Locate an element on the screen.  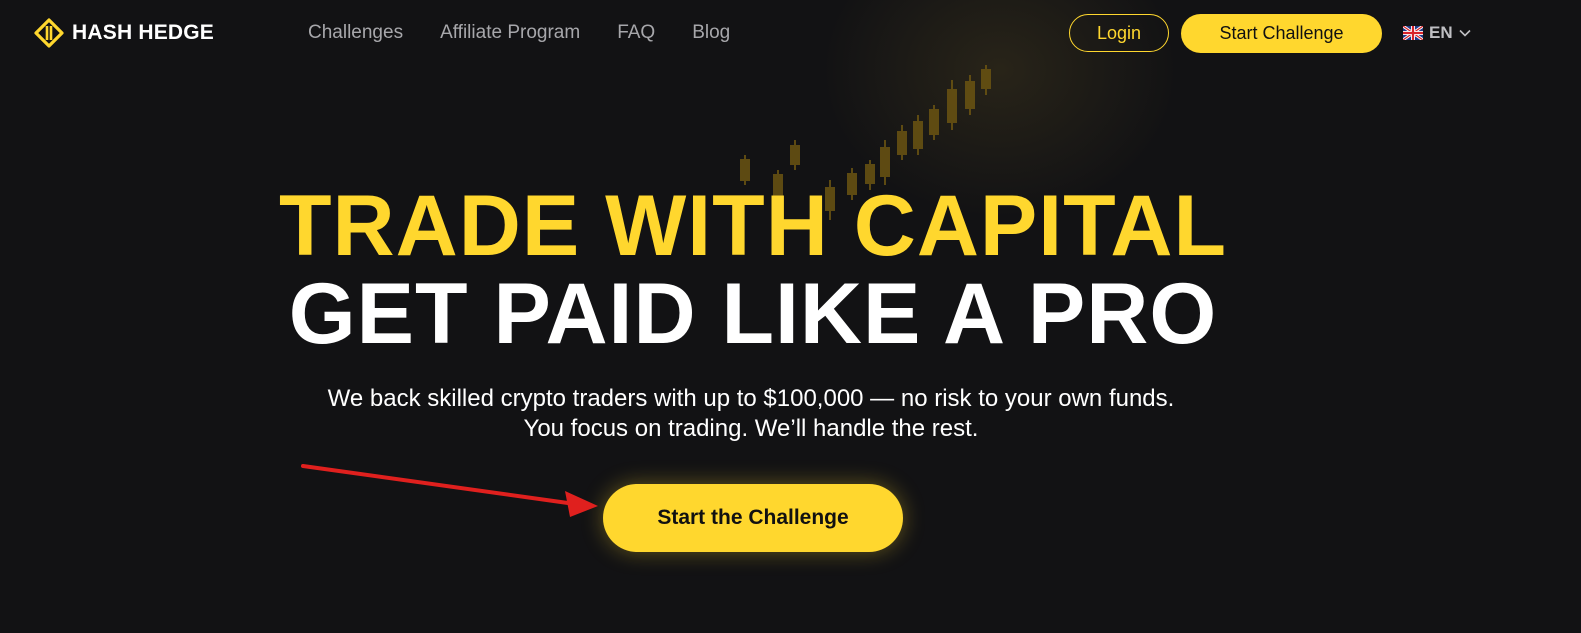
hero-headline-white: GET PAID LIKE A PRO is located at coordinates (753, 314).